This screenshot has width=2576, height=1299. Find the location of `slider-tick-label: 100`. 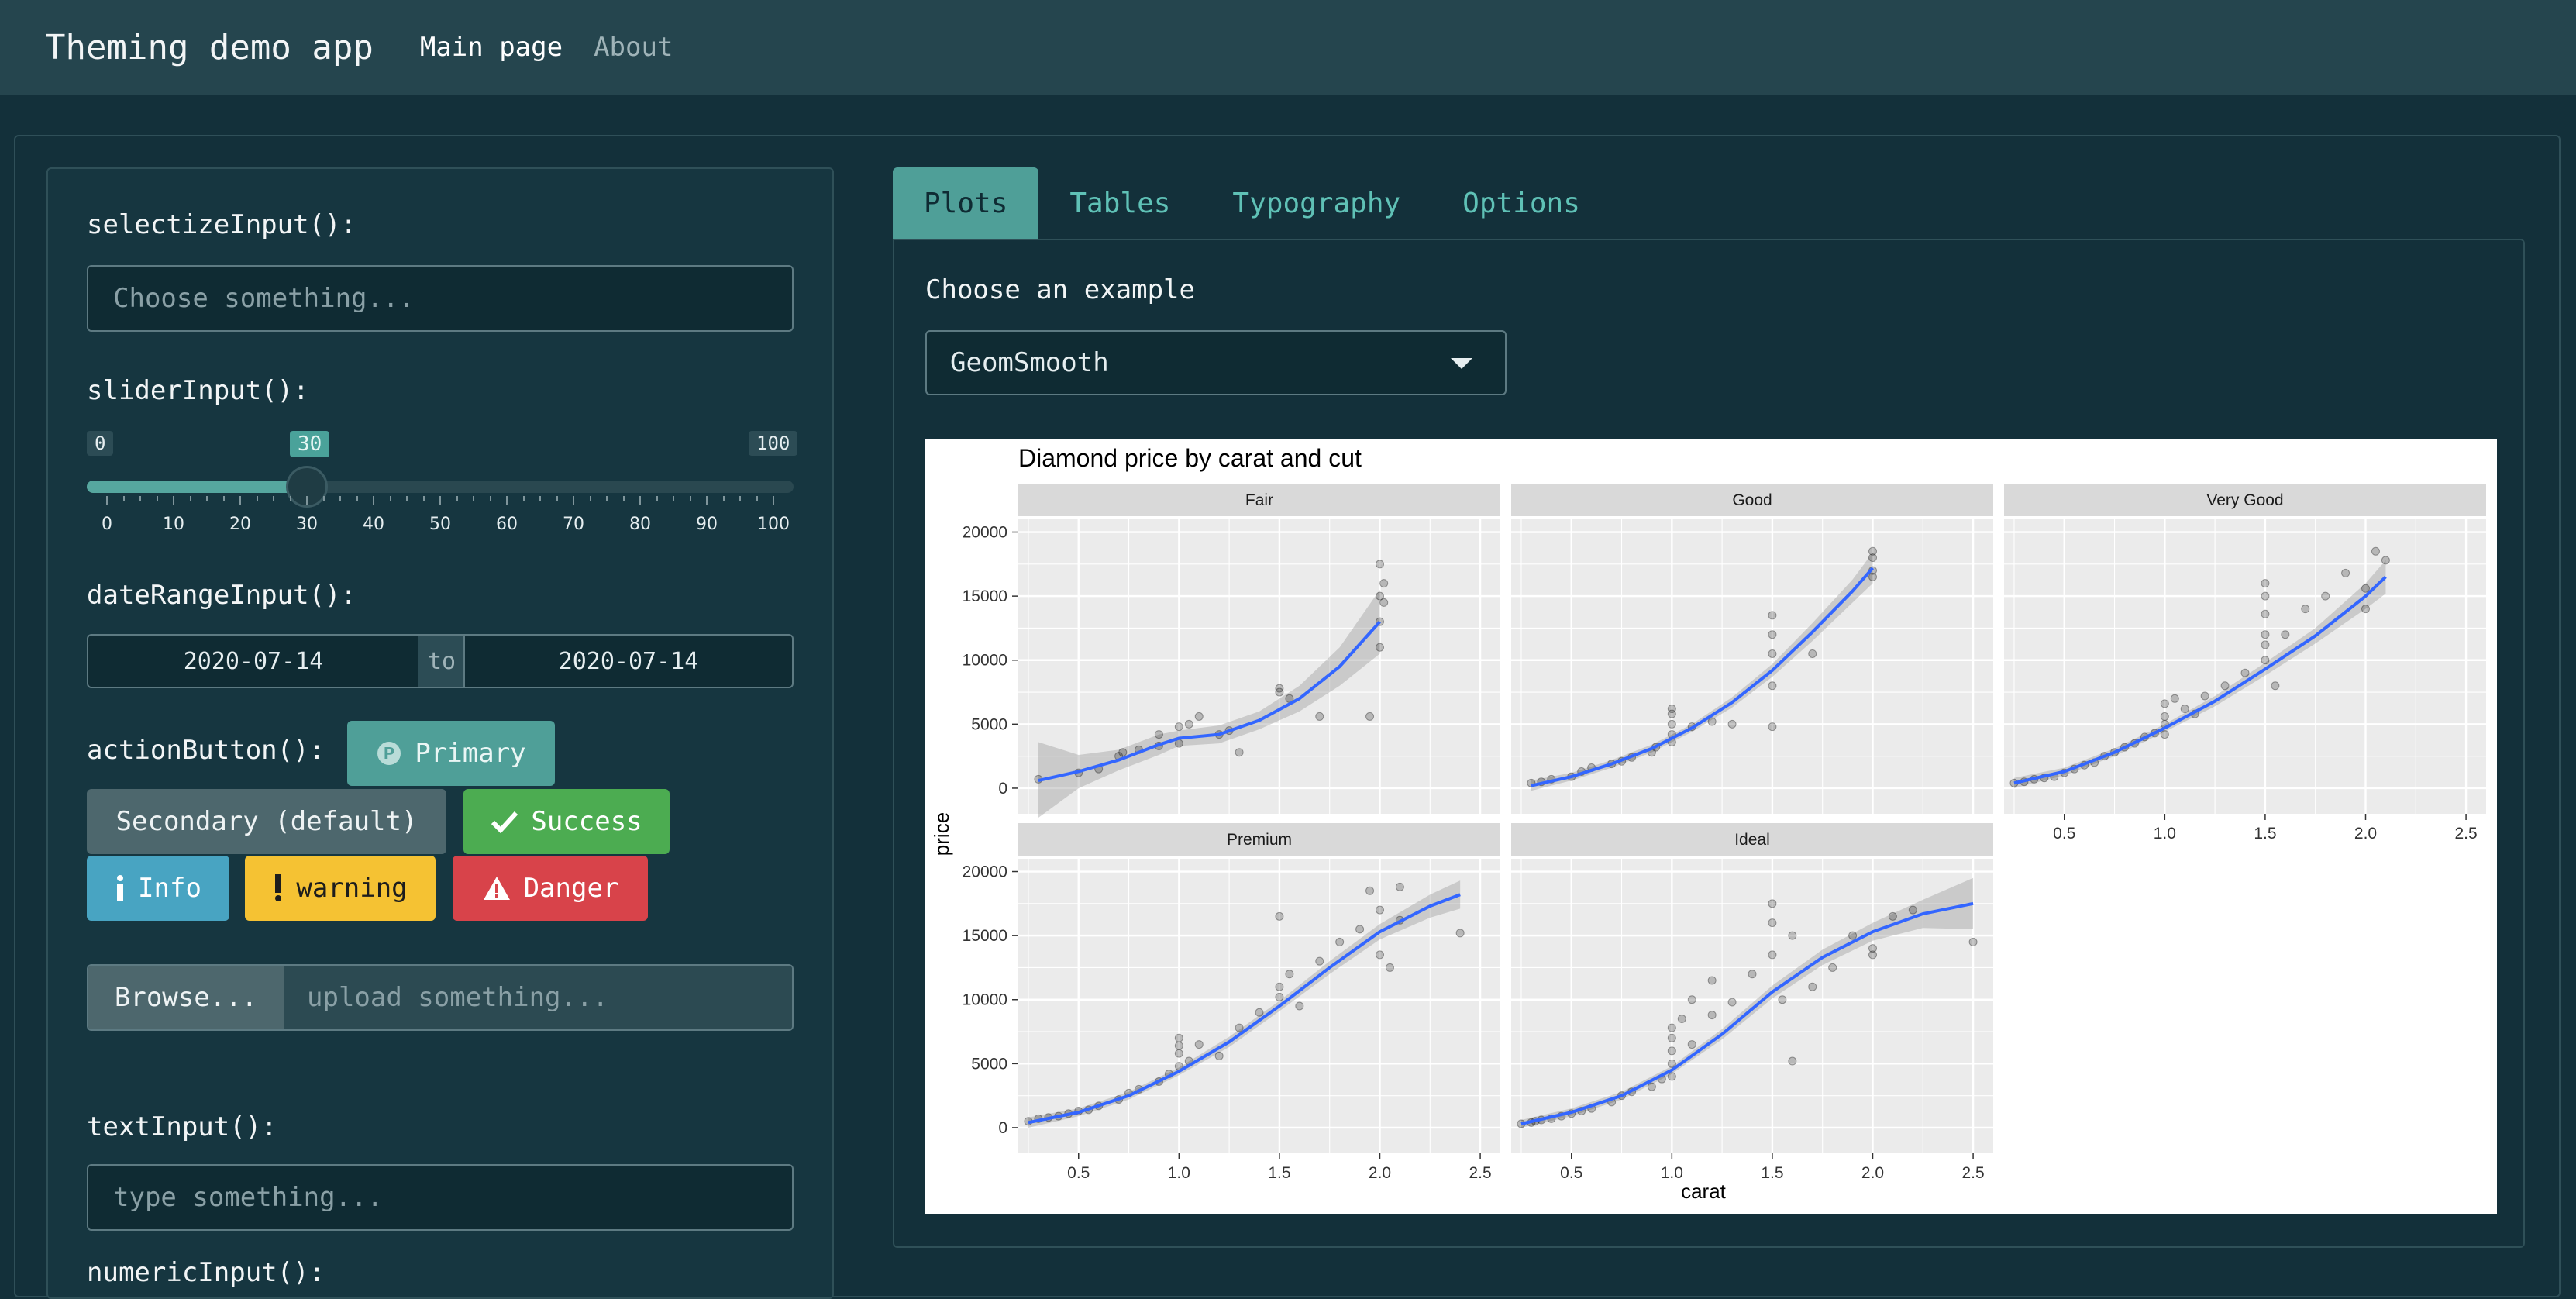

slider-tick-label: 100 is located at coordinates (773, 524).